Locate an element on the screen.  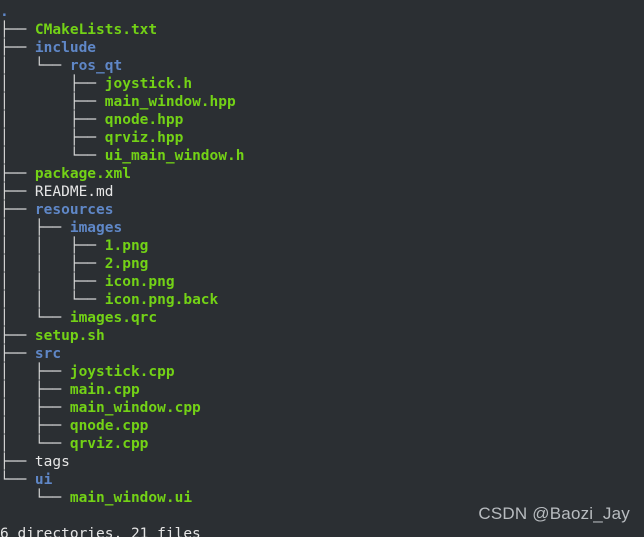
tree-row: ├── README.md is located at coordinates (322, 192).